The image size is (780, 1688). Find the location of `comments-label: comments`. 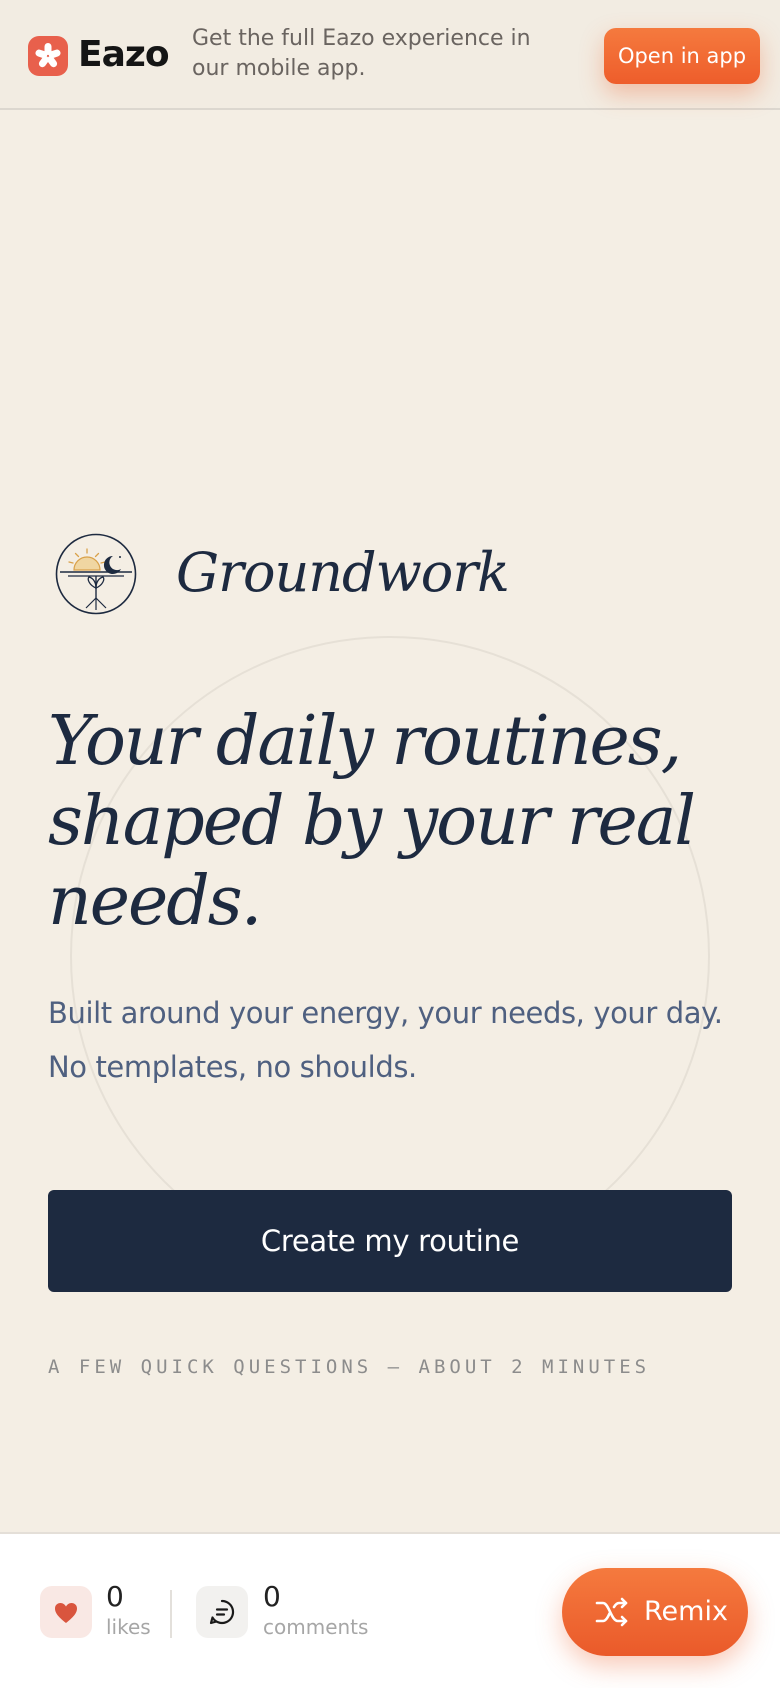

comments-label: comments is located at coordinates (316, 1627).